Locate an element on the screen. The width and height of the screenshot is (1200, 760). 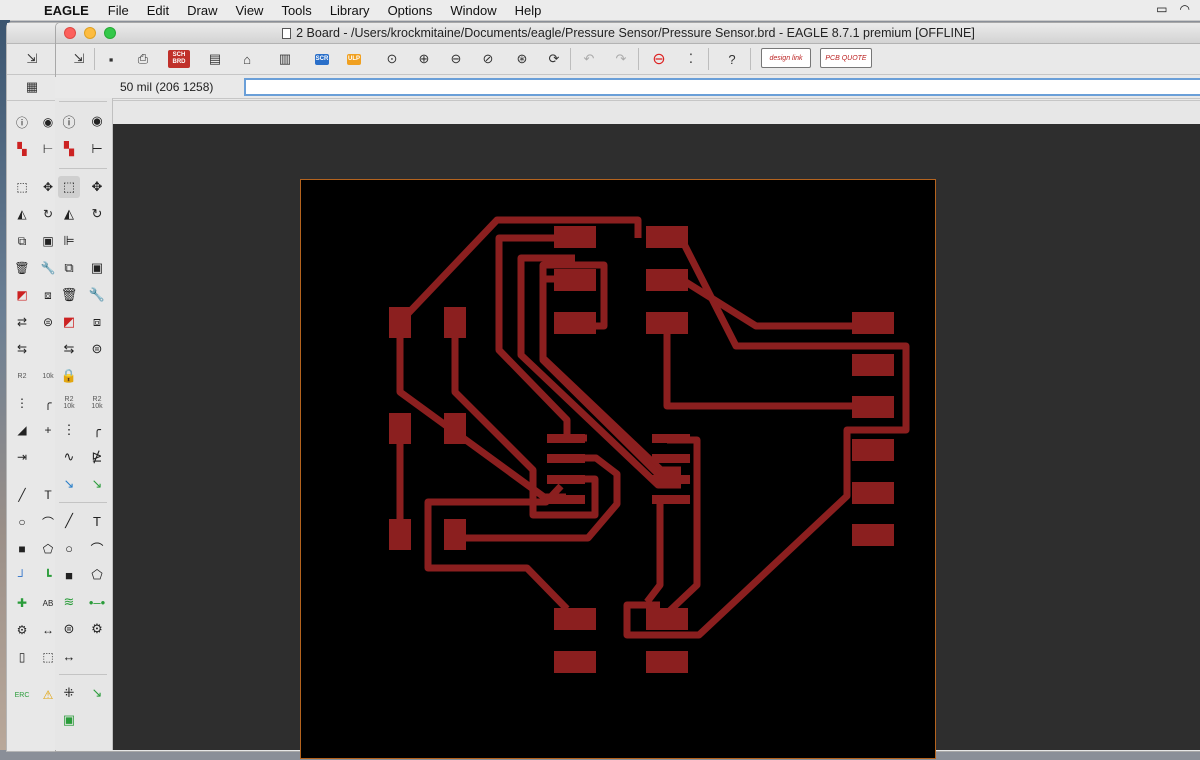
back-split-icon: ⋮ is located at coordinates (22, 403).